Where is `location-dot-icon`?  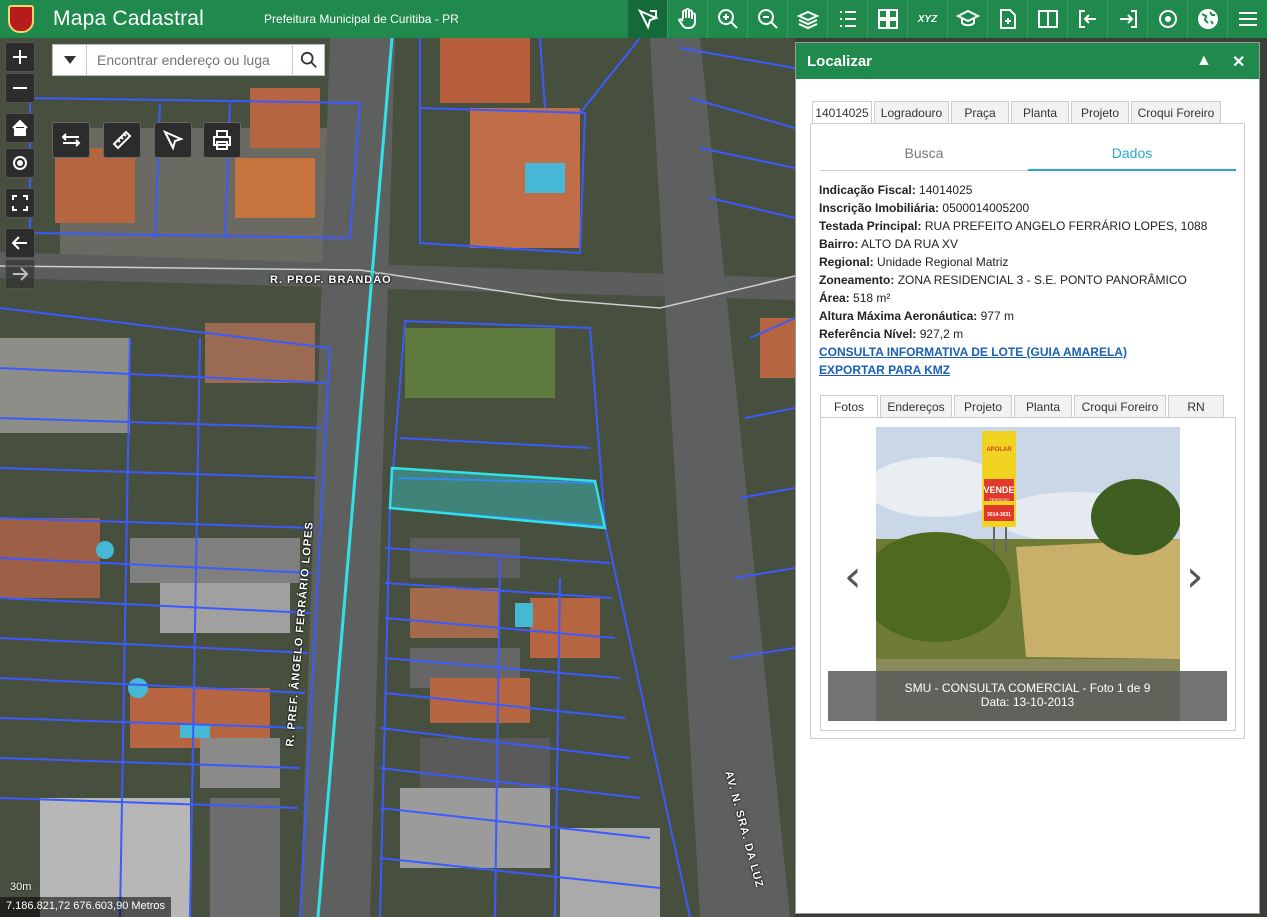 location-dot-icon is located at coordinates (1167, 19).